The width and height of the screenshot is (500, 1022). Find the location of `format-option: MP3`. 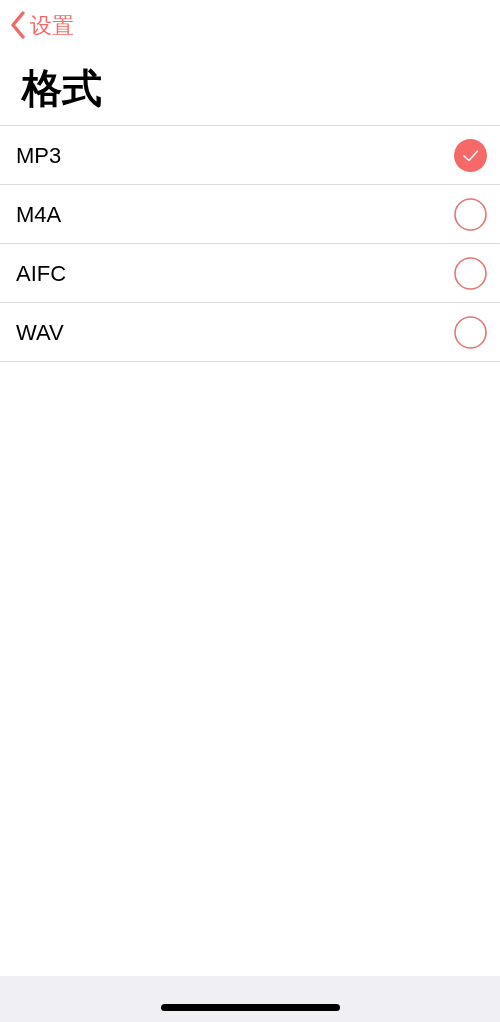

format-option: MP3 is located at coordinates (250, 155).